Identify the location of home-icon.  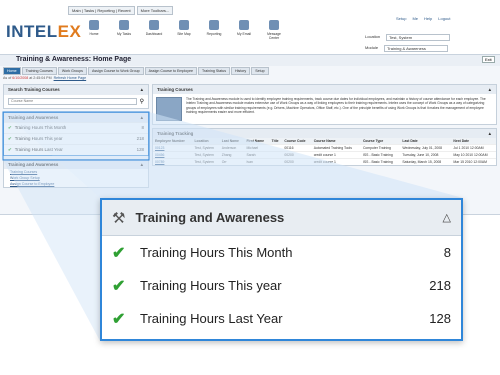
(94, 25).